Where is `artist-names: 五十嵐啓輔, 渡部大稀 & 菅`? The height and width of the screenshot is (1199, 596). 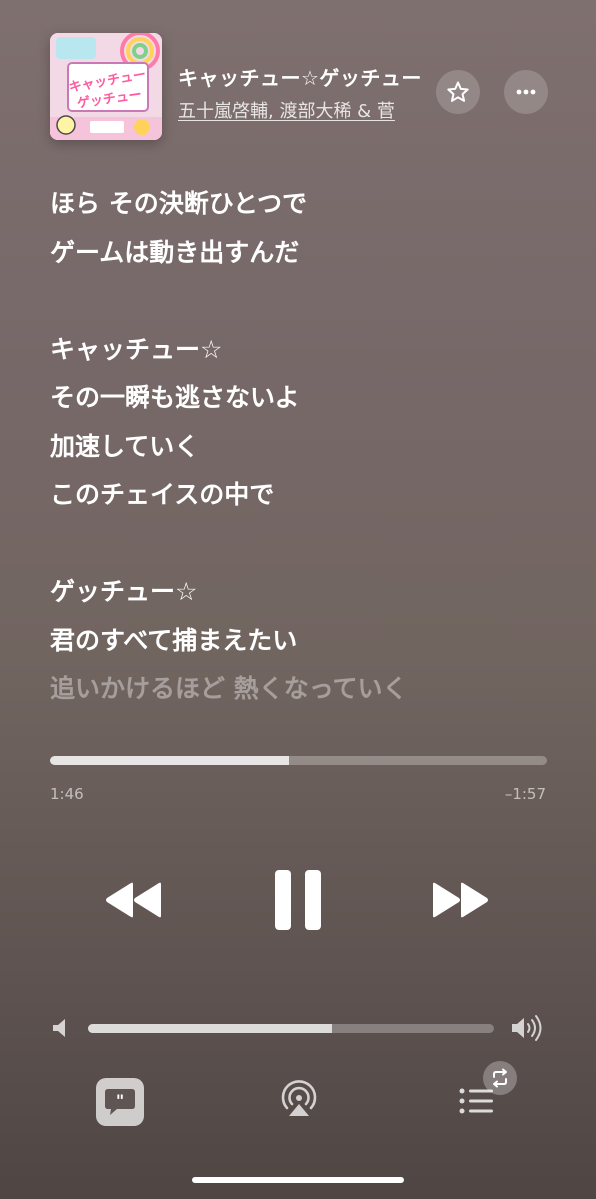 artist-names: 五十嵐啓輔, 渡部大稀 & 菅 is located at coordinates (304, 110).